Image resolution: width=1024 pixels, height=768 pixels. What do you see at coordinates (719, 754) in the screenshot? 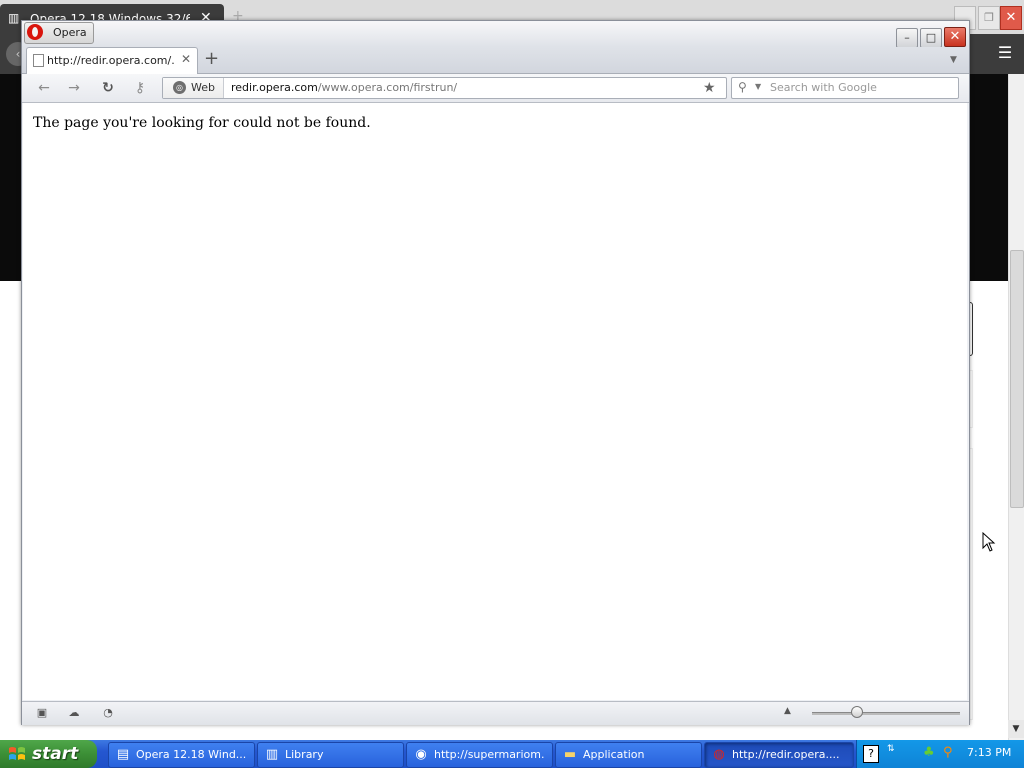
I see `opera-icon: ◍` at bounding box center [719, 754].